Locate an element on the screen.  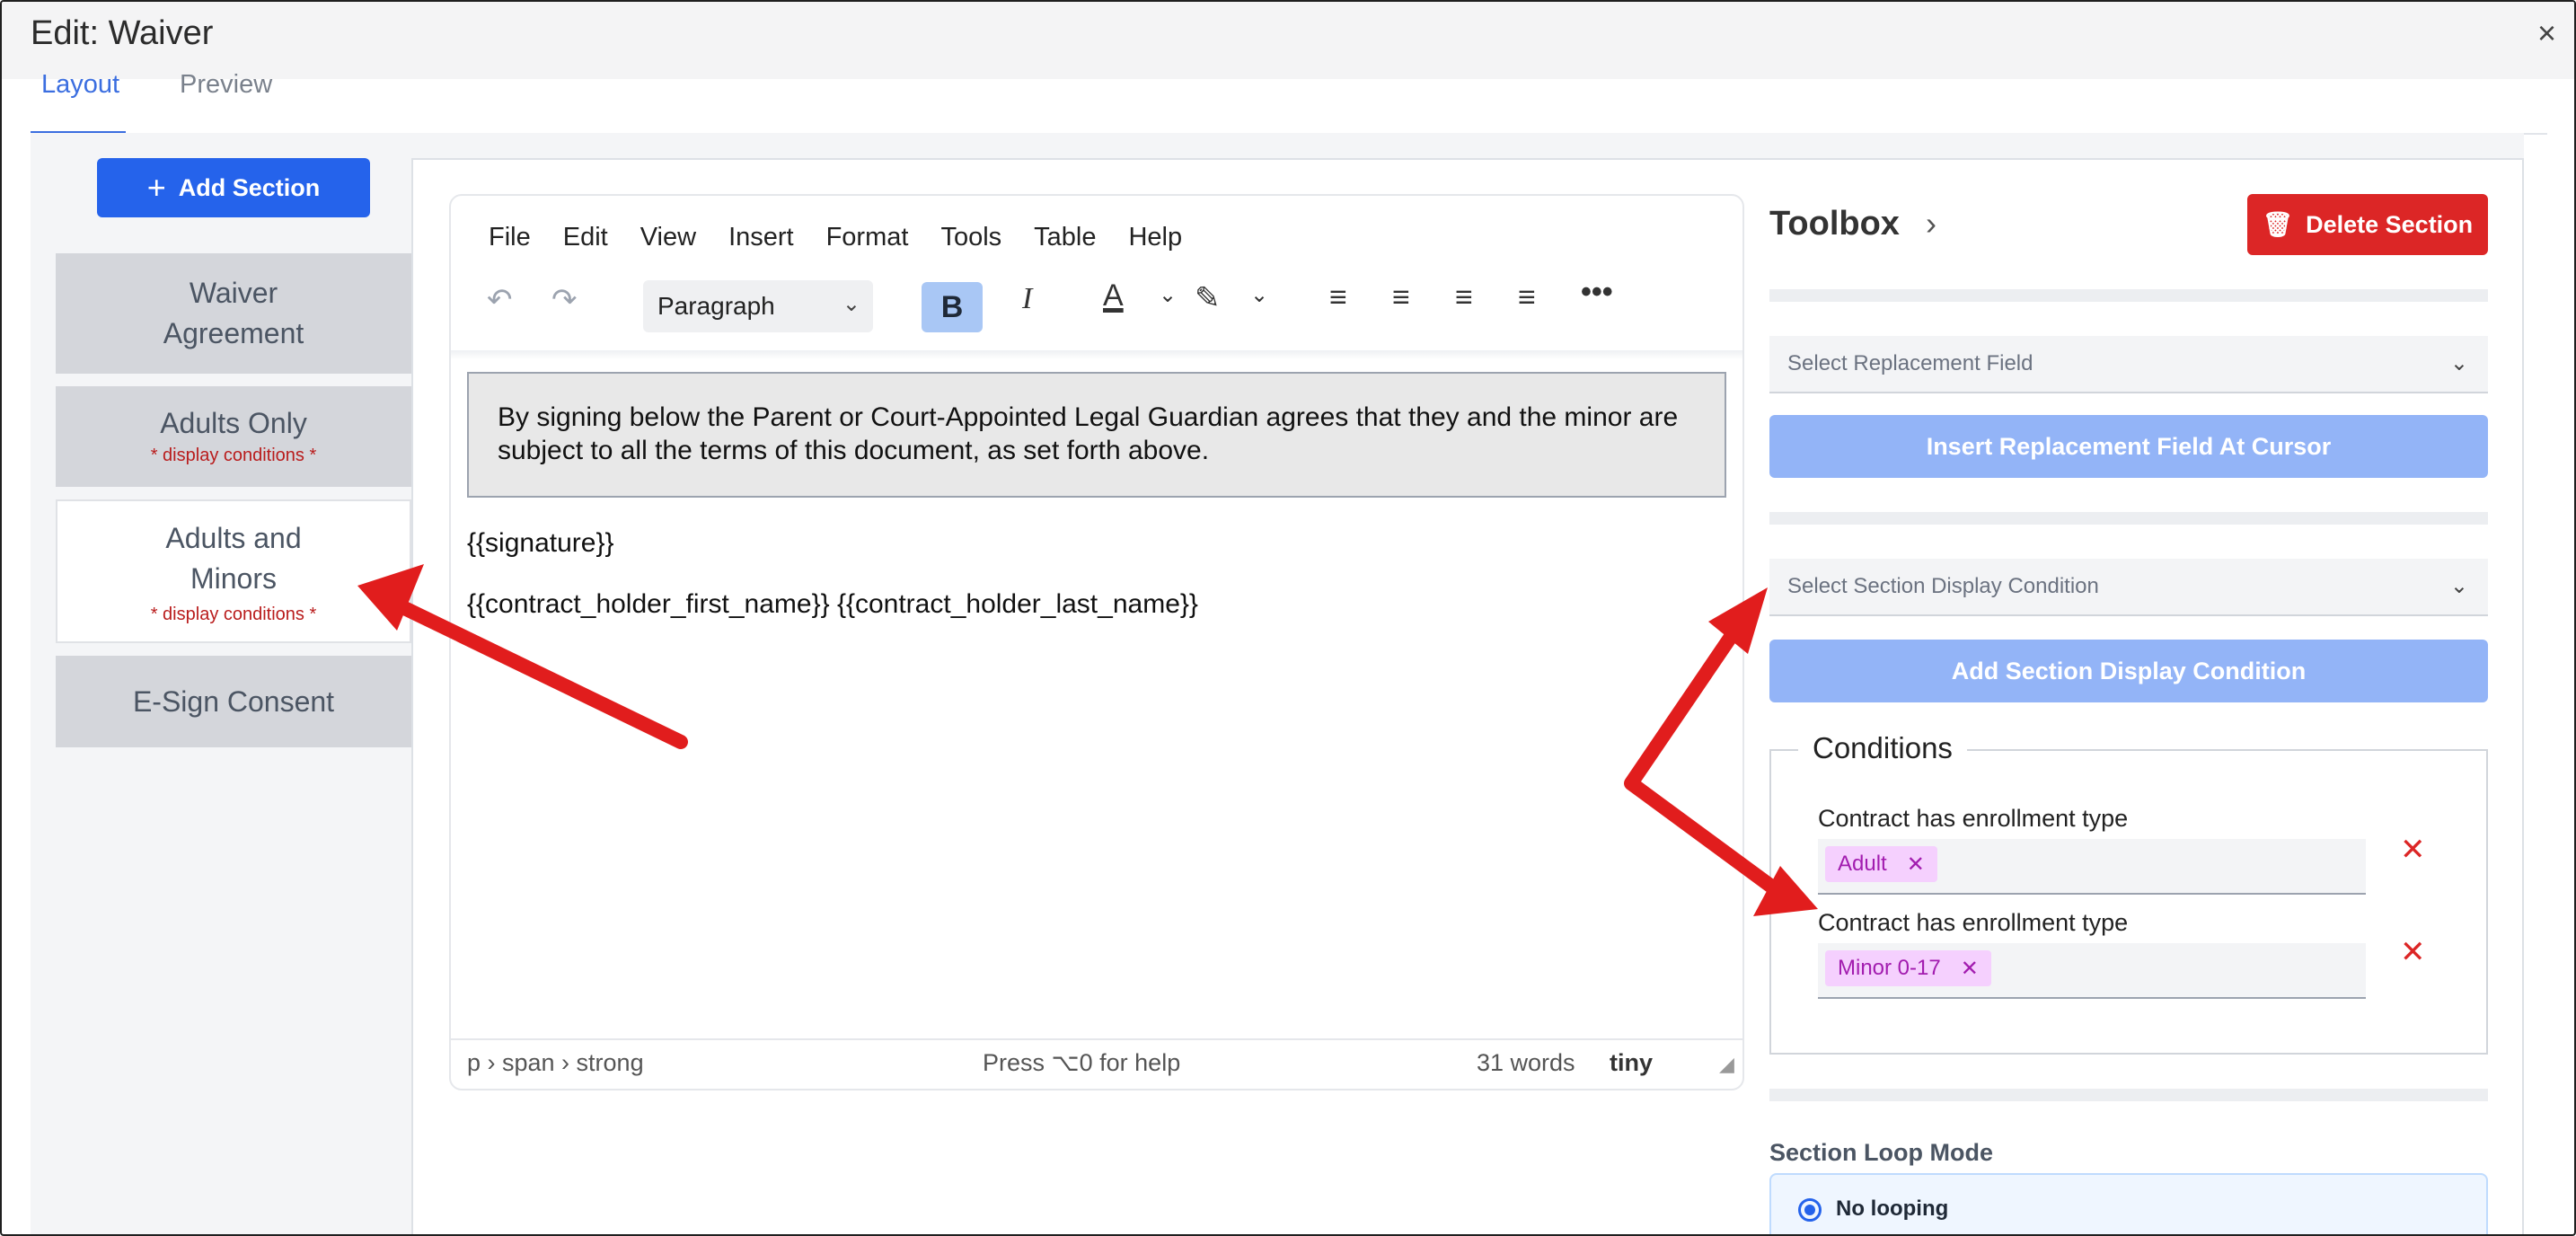
close-icon: × is located at coordinates (2546, 33).